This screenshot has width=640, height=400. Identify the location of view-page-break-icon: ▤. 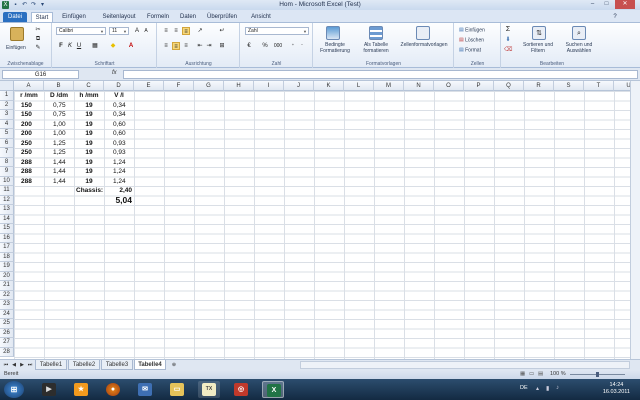
(540, 374).